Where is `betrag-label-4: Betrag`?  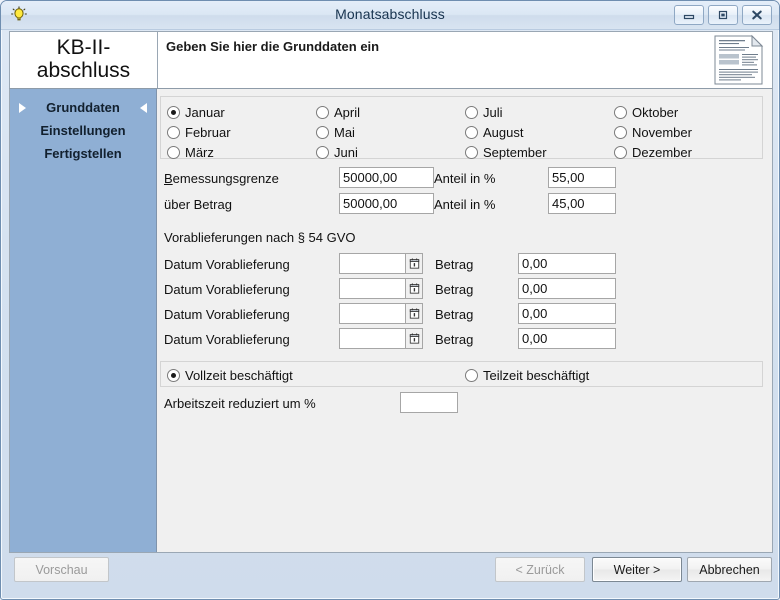
betrag-label-4: Betrag is located at coordinates (454, 339).